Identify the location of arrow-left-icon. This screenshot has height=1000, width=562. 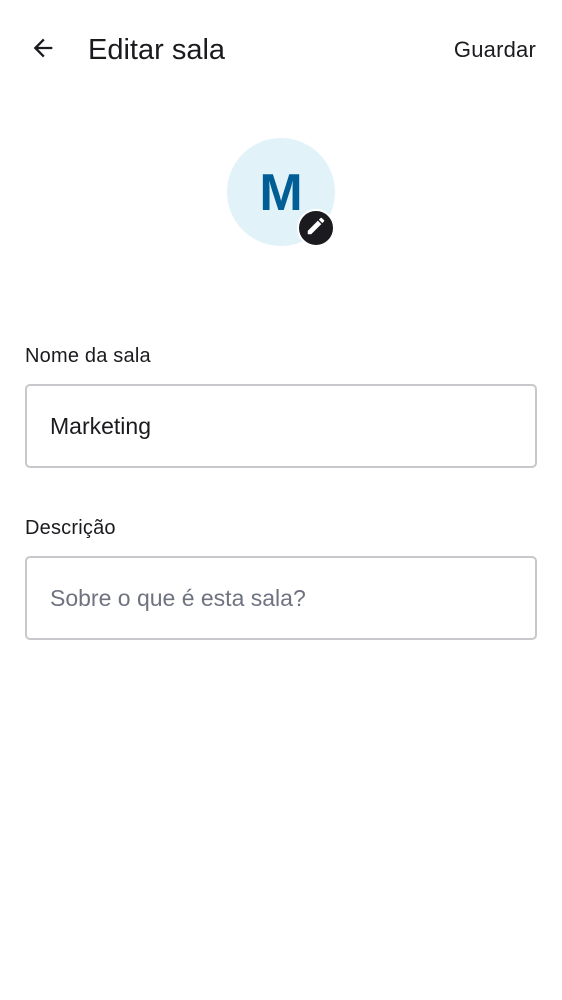
(43, 50).